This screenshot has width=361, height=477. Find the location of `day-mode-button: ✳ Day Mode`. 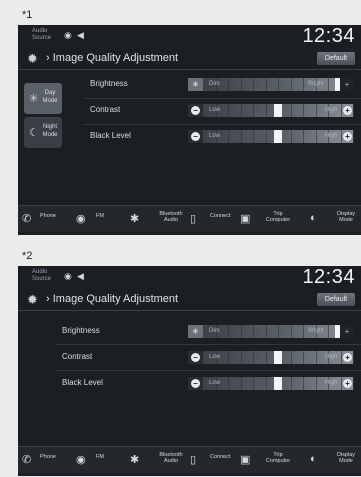

day-mode-button: ✳ Day Mode is located at coordinates (43, 98).